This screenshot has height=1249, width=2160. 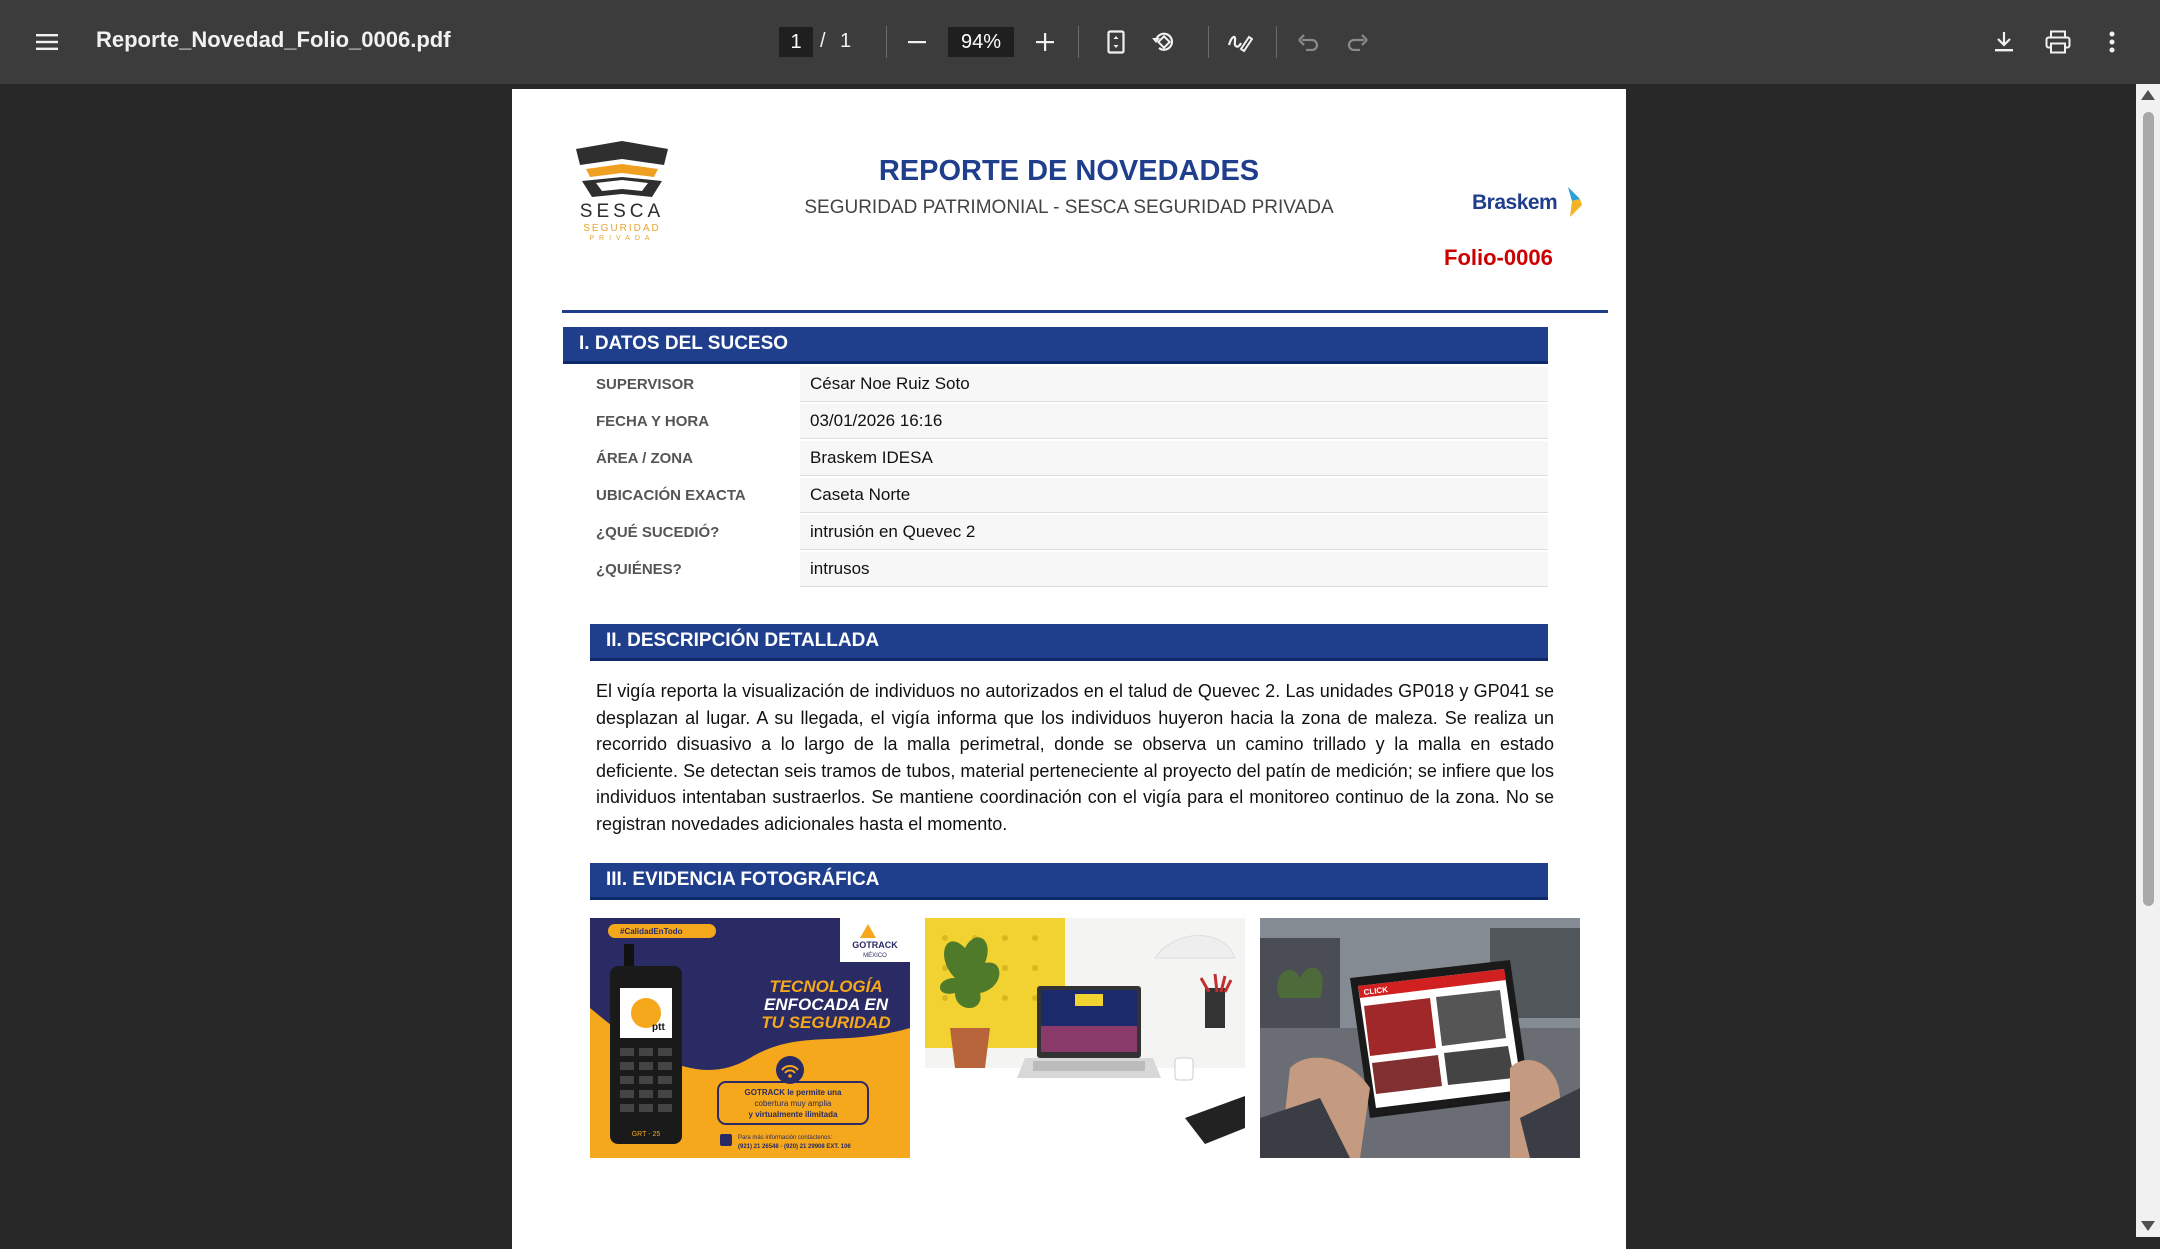 What do you see at coordinates (1069, 171) in the screenshot?
I see `document-title: REPORTE DE NOVEDADES` at bounding box center [1069, 171].